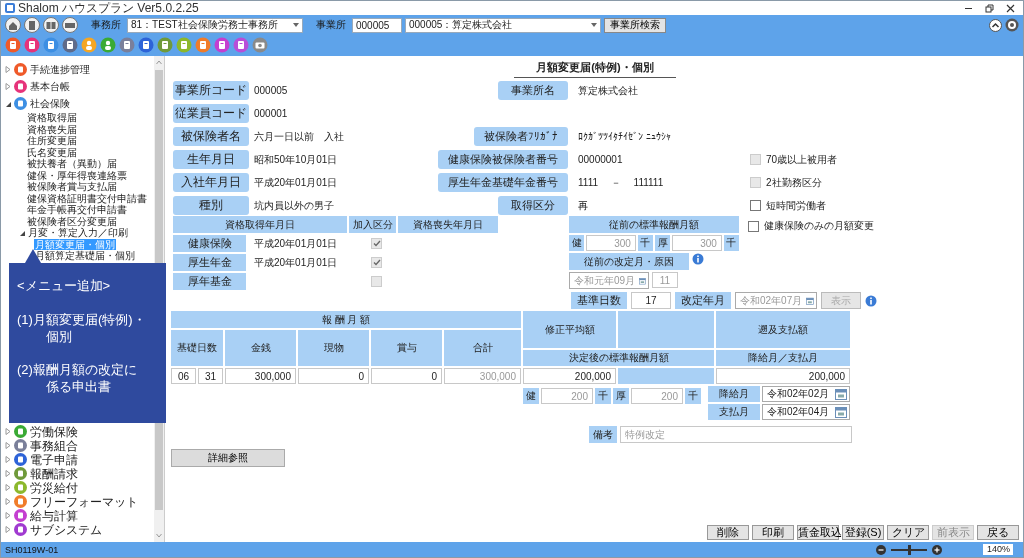 This screenshot has height=558, width=1024. What do you see at coordinates (863, 532) in the screenshot?
I see `action-button: 登録(S)` at bounding box center [863, 532].